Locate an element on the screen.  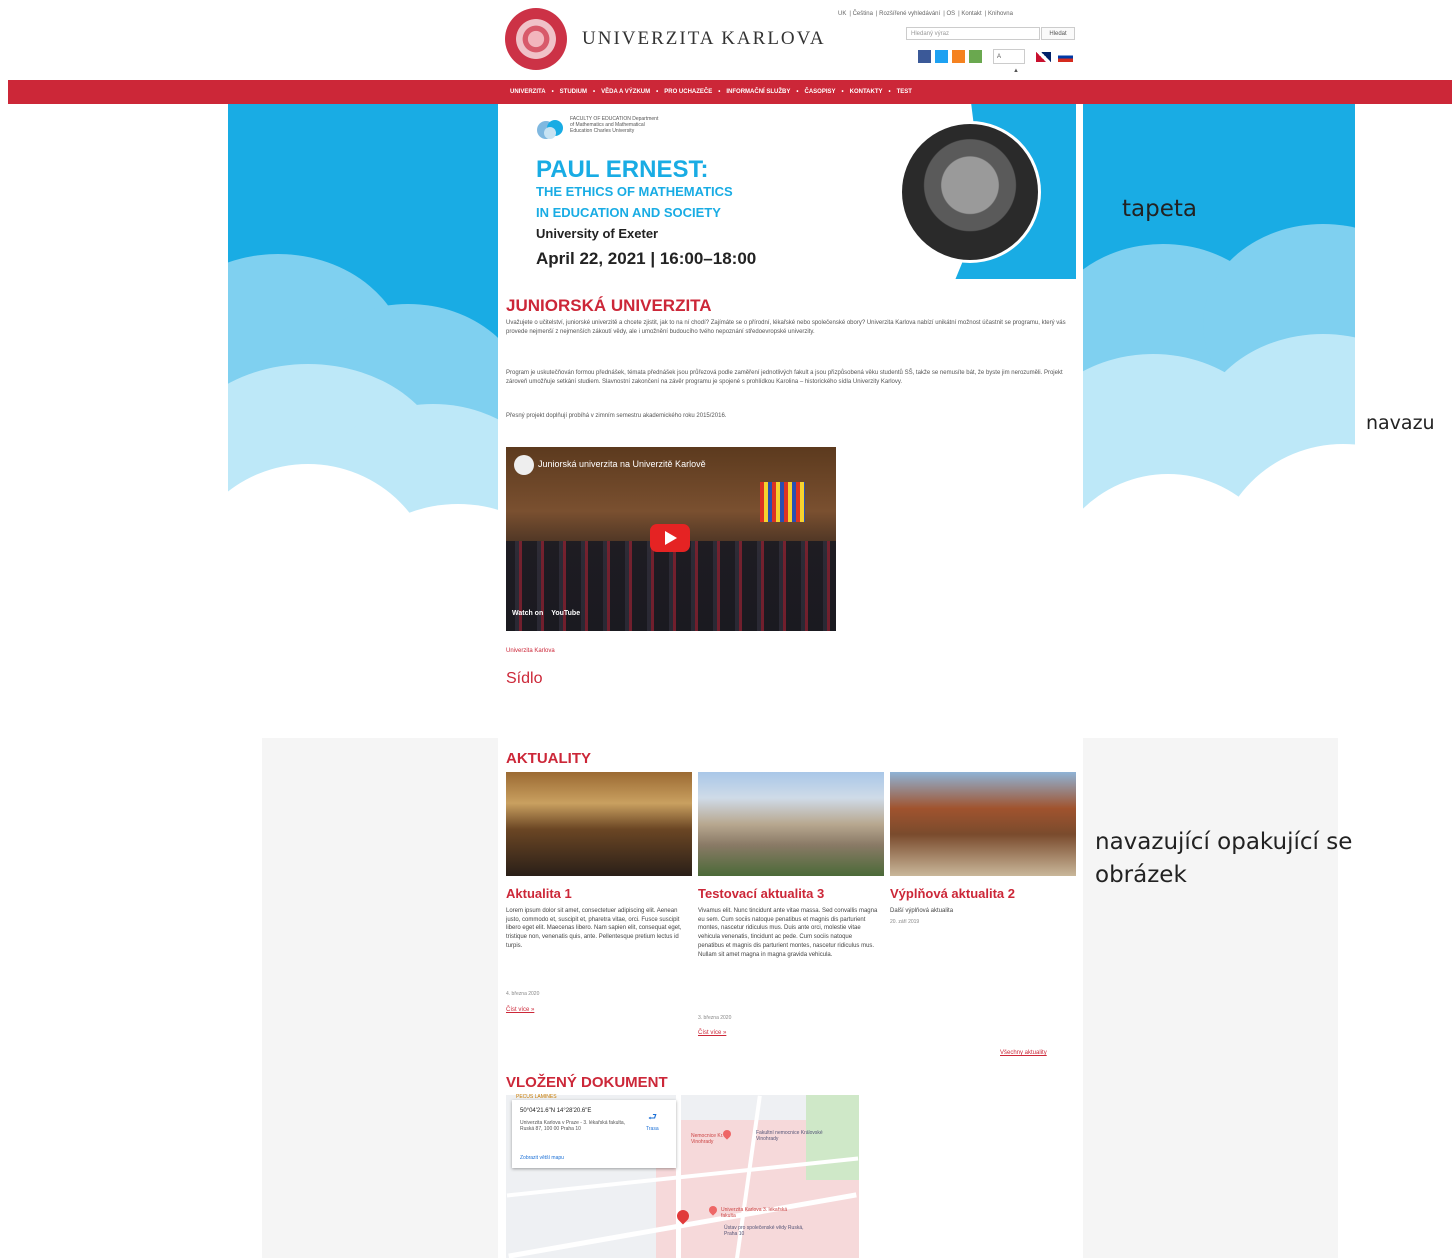
news-title-1: Aktualita 1 is located at coordinates (539, 893).